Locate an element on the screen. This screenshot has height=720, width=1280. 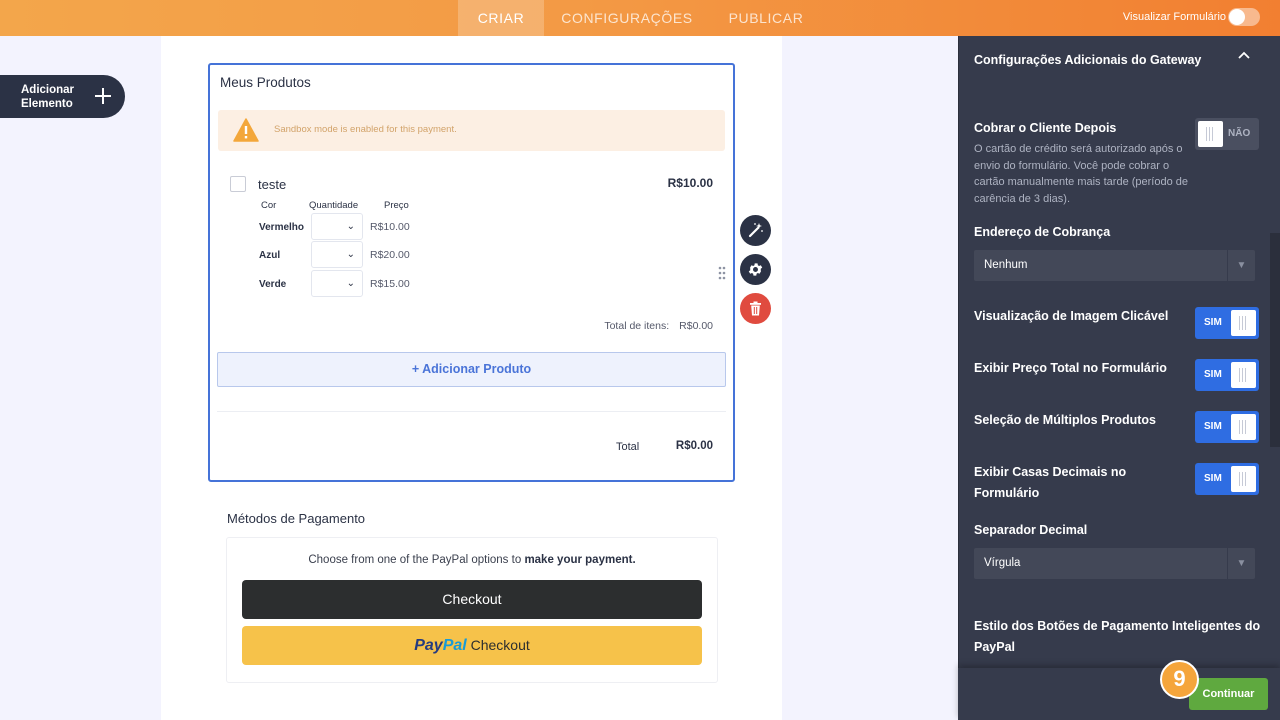
payment-description-bold: make your payment. is located at coordinates (580, 560).